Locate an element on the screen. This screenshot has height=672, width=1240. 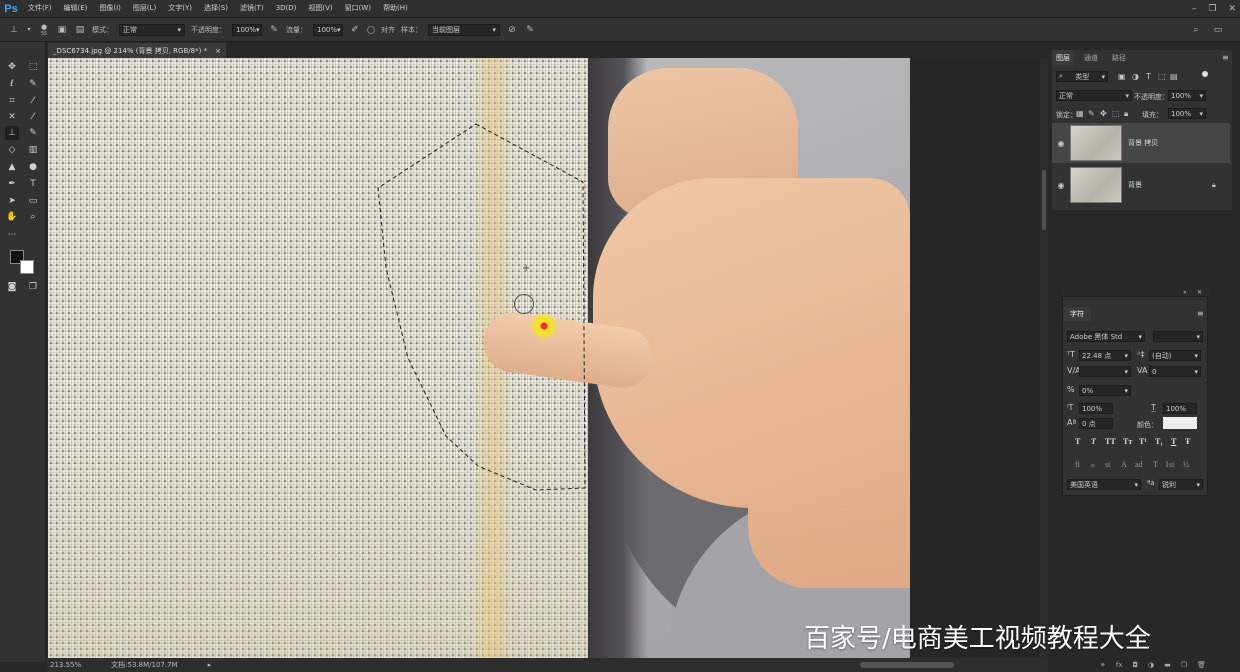
lock-artboard-icon: ⬚ is located at coordinates (1116, 113).